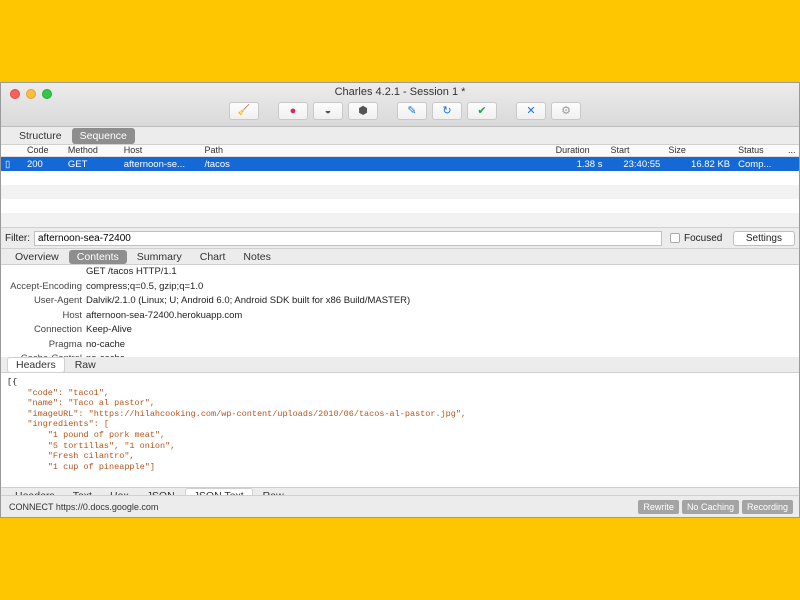 The width and height of the screenshot is (800, 600). I want to click on filter-input, so click(348, 238).